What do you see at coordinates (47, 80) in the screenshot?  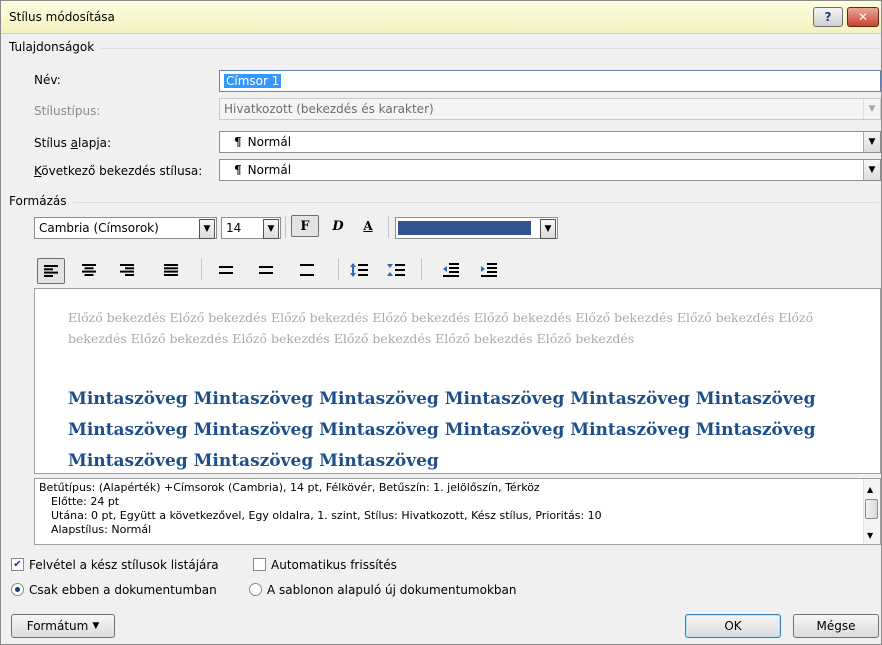 I see `name-label: Név:` at bounding box center [47, 80].